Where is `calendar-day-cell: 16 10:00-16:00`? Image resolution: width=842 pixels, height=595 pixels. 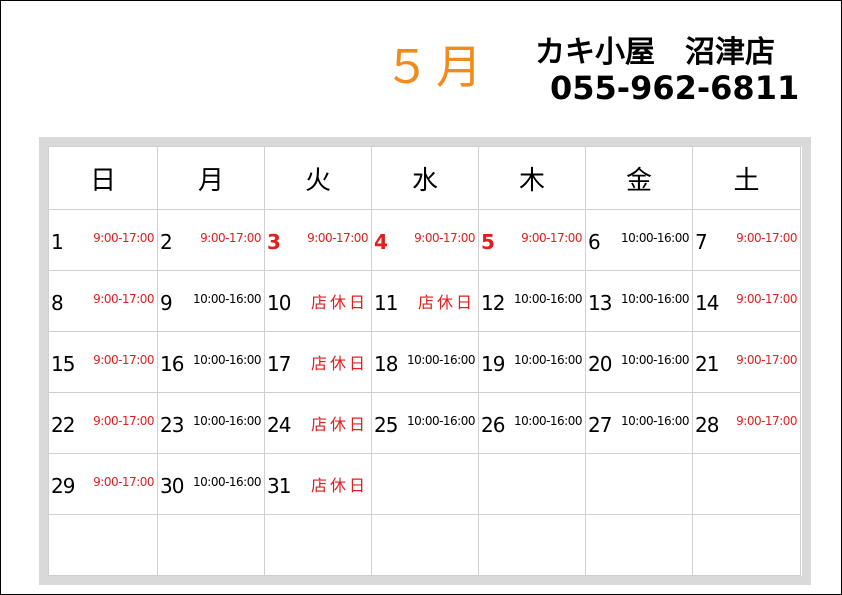
calendar-day-cell: 16 10:00-16:00 is located at coordinates (211, 362).